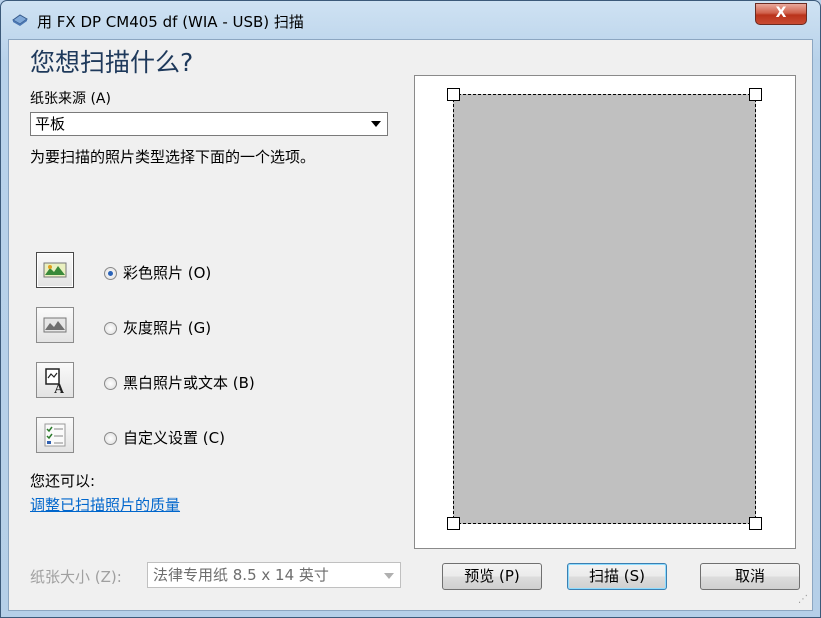 Image resolution: width=821 pixels, height=618 pixels. Describe the element at coordinates (76, 577) in the screenshot. I see `paper-size-label: 纸张大小 (Z):` at that location.